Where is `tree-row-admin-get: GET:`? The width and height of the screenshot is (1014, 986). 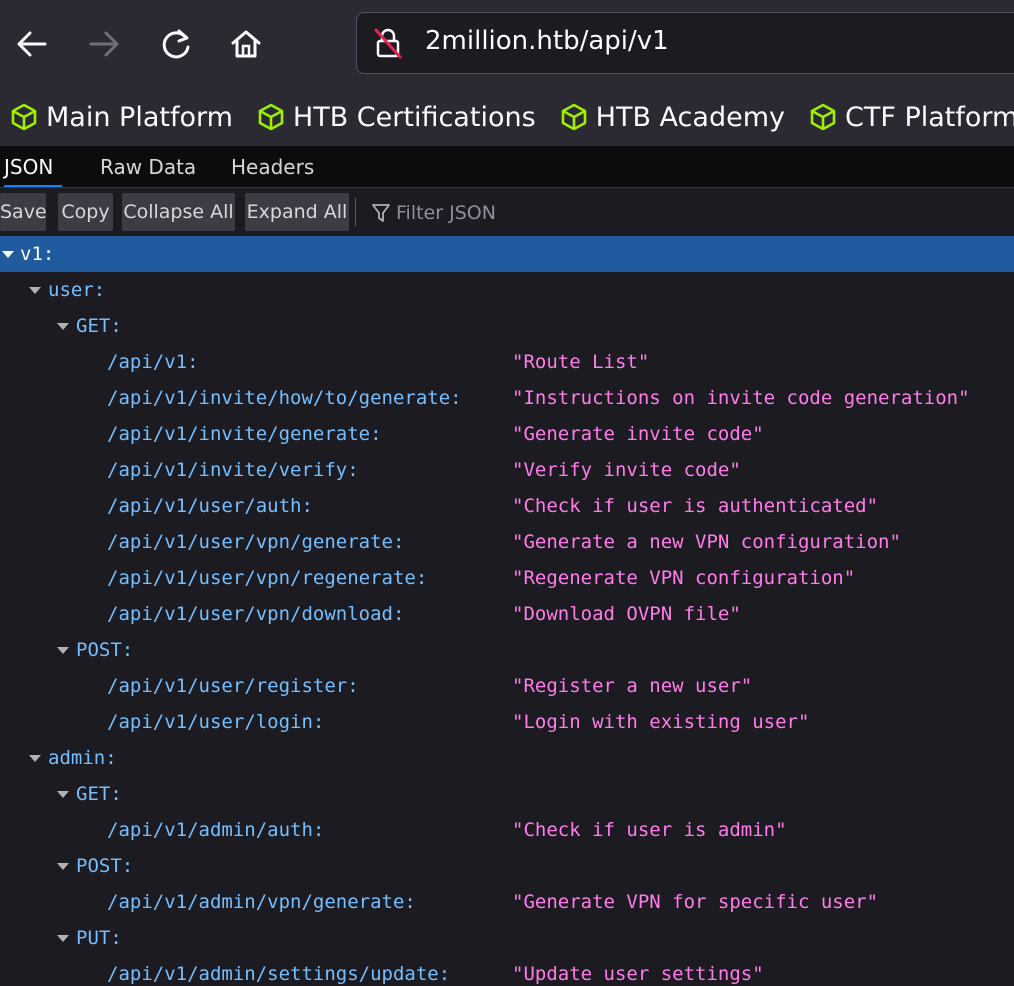
tree-row-admin-get: GET: is located at coordinates (507, 794).